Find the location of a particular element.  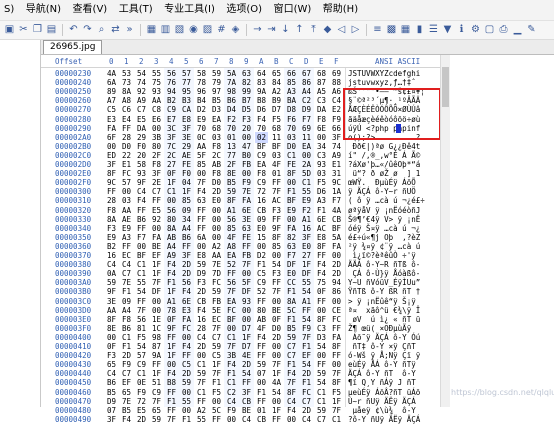

hex-byte: C7 is located at coordinates (321, 419).